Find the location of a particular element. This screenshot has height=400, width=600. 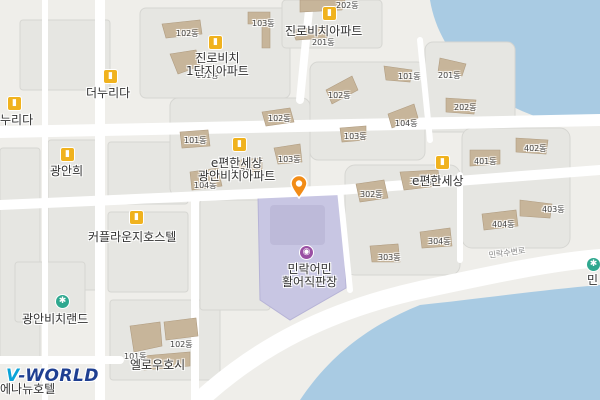

market-inner is located at coordinates (297, 225).